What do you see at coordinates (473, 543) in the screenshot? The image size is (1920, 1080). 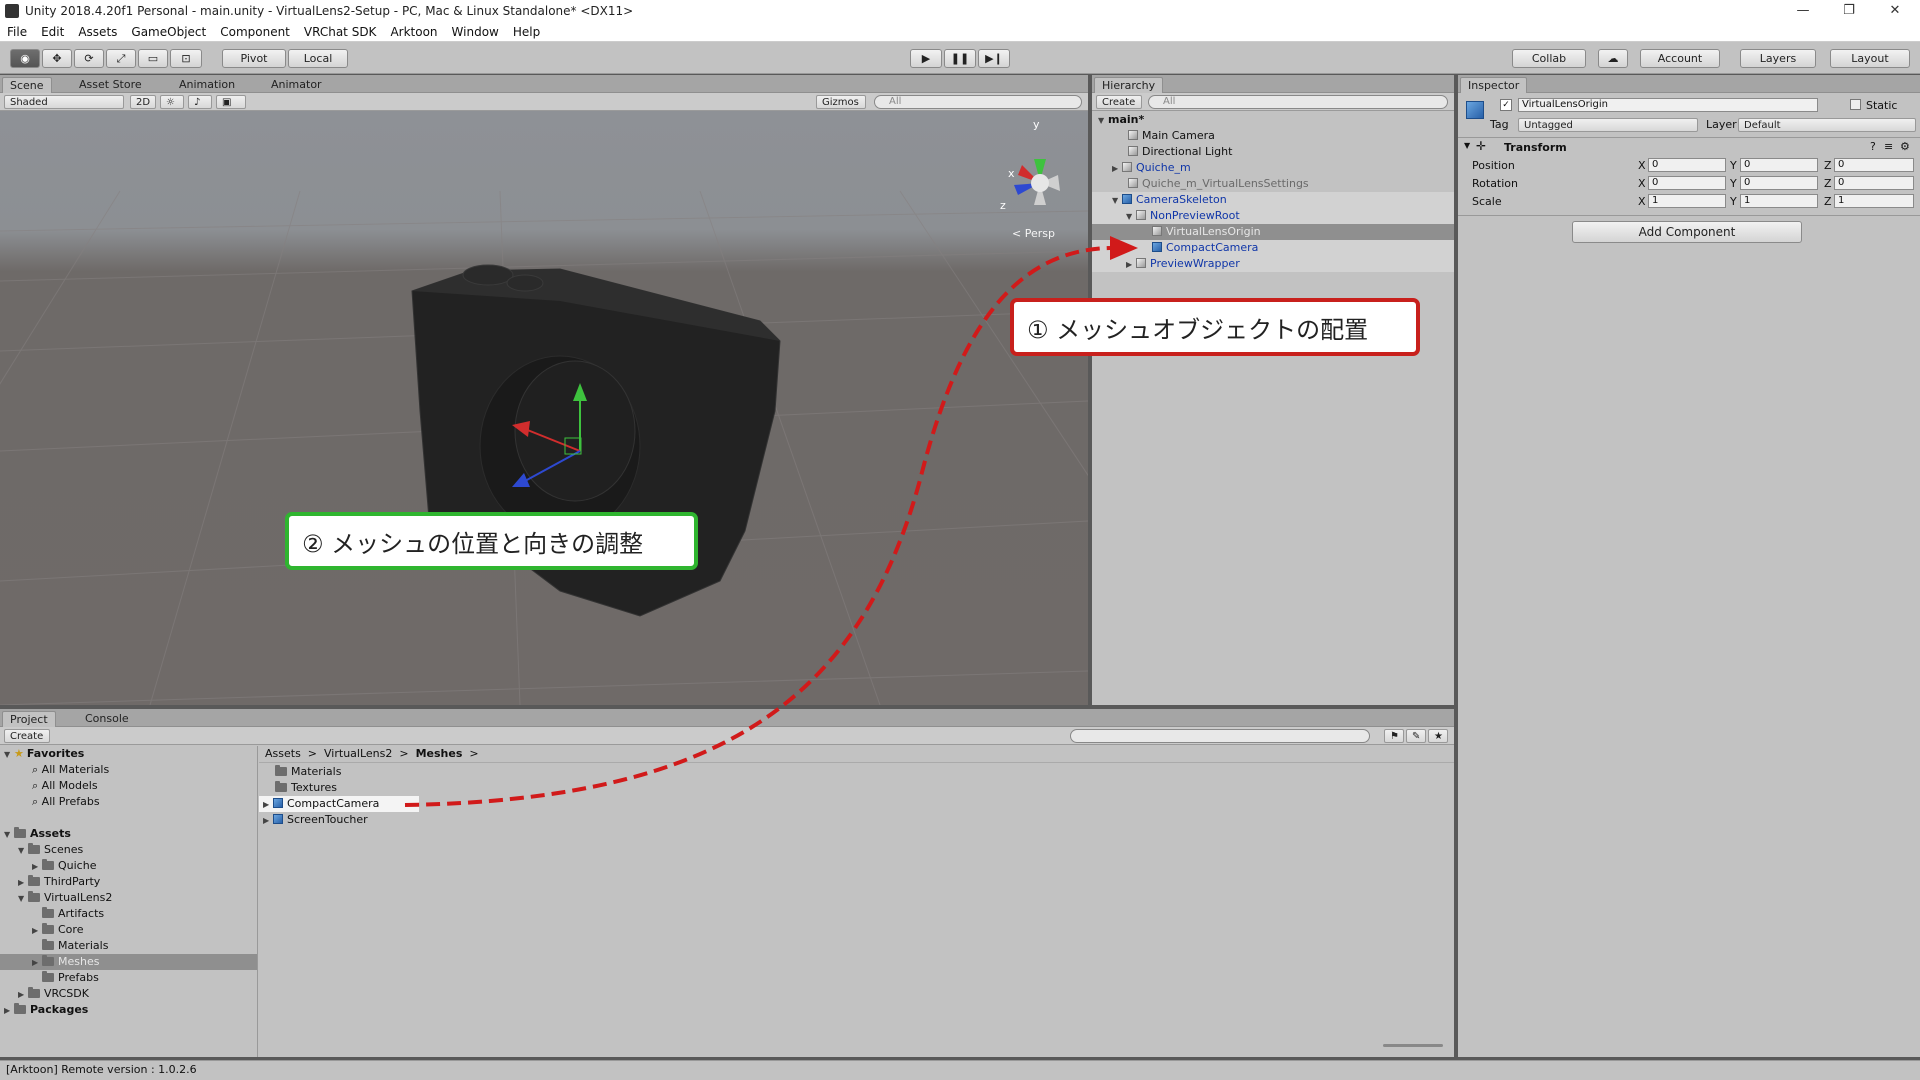 I see `callout-text: ② メッシュの位置と向きの調整` at bounding box center [473, 543].